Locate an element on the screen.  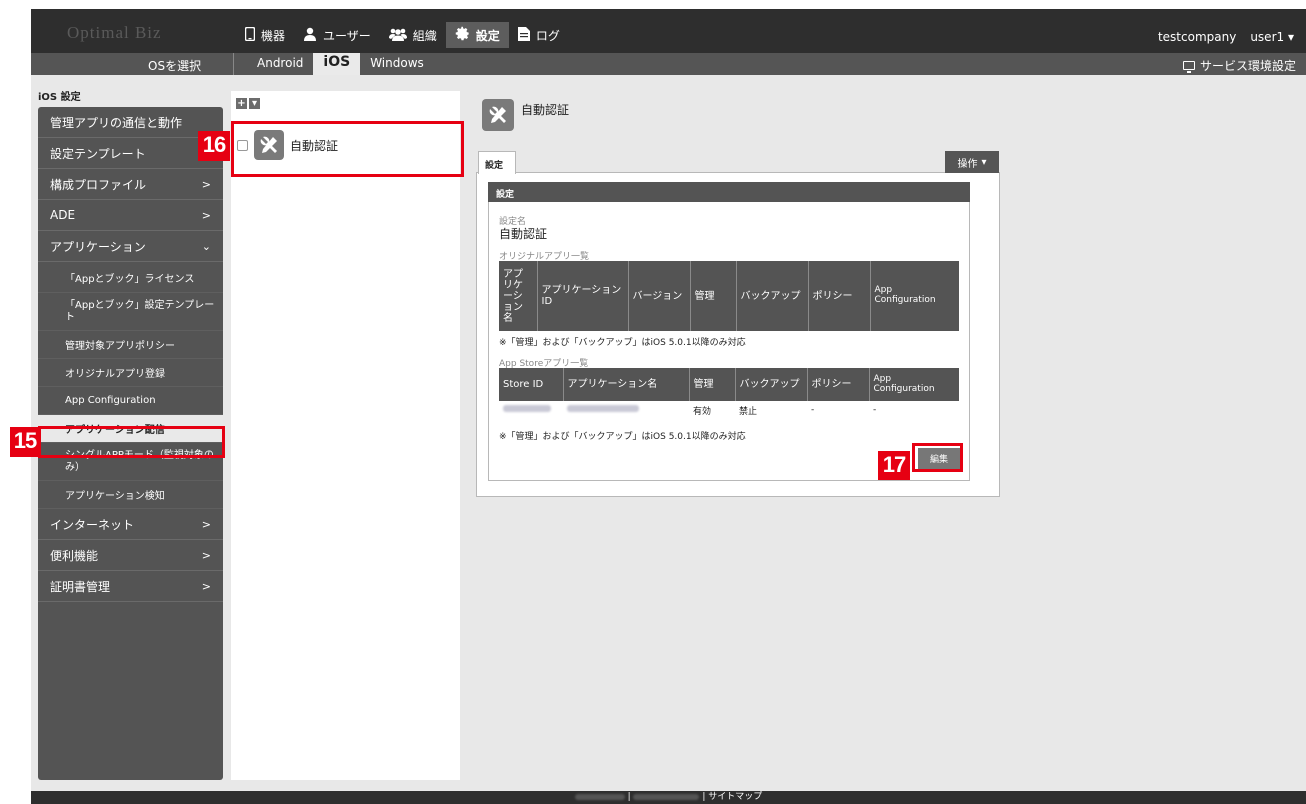
table-cell is located at coordinates (626, 410).